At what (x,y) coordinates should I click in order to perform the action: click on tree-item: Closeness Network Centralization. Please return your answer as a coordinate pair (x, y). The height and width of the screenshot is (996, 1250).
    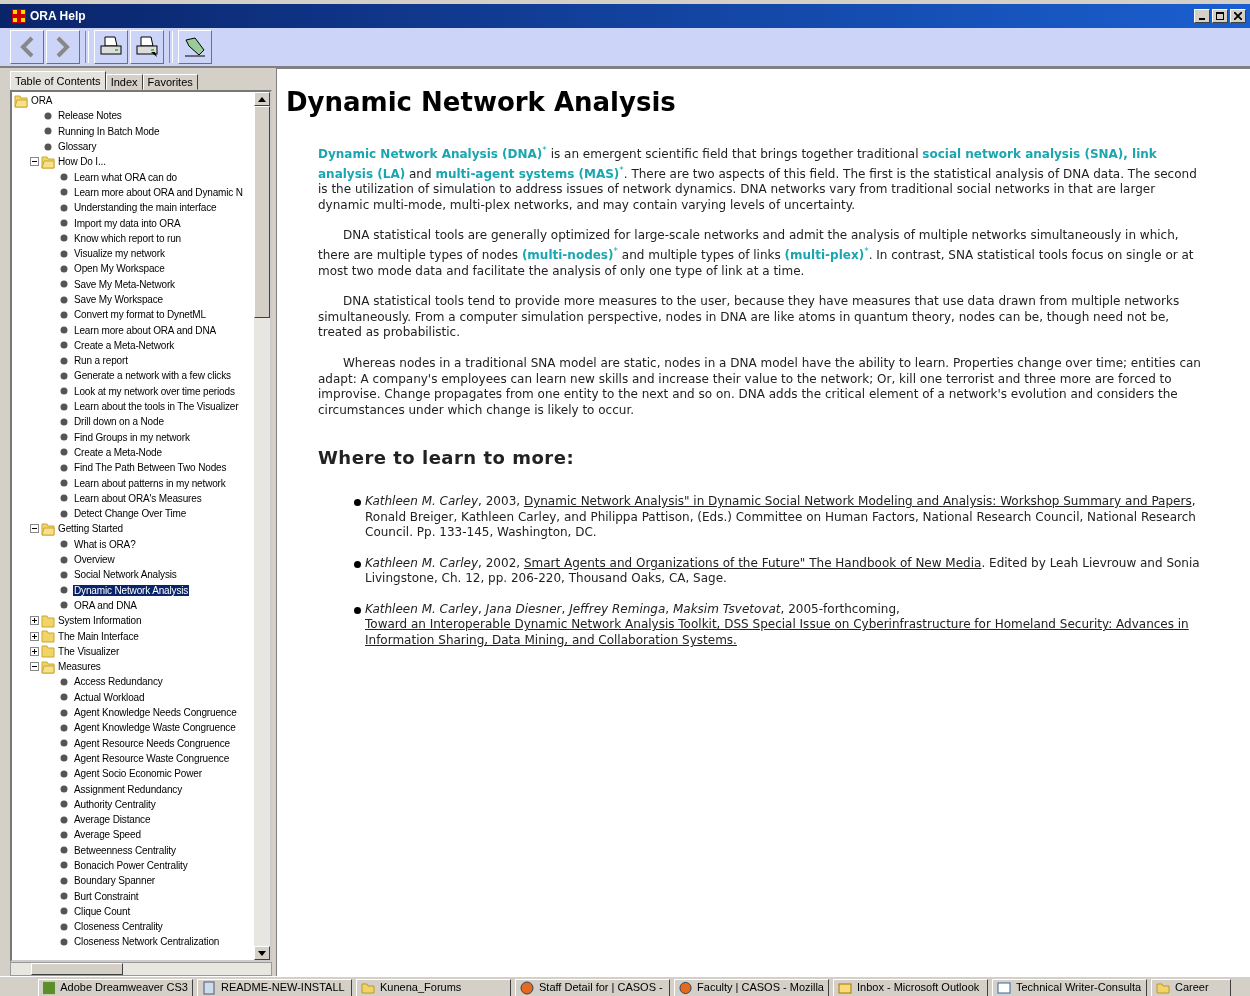
    Looking at the image, I should click on (147, 942).